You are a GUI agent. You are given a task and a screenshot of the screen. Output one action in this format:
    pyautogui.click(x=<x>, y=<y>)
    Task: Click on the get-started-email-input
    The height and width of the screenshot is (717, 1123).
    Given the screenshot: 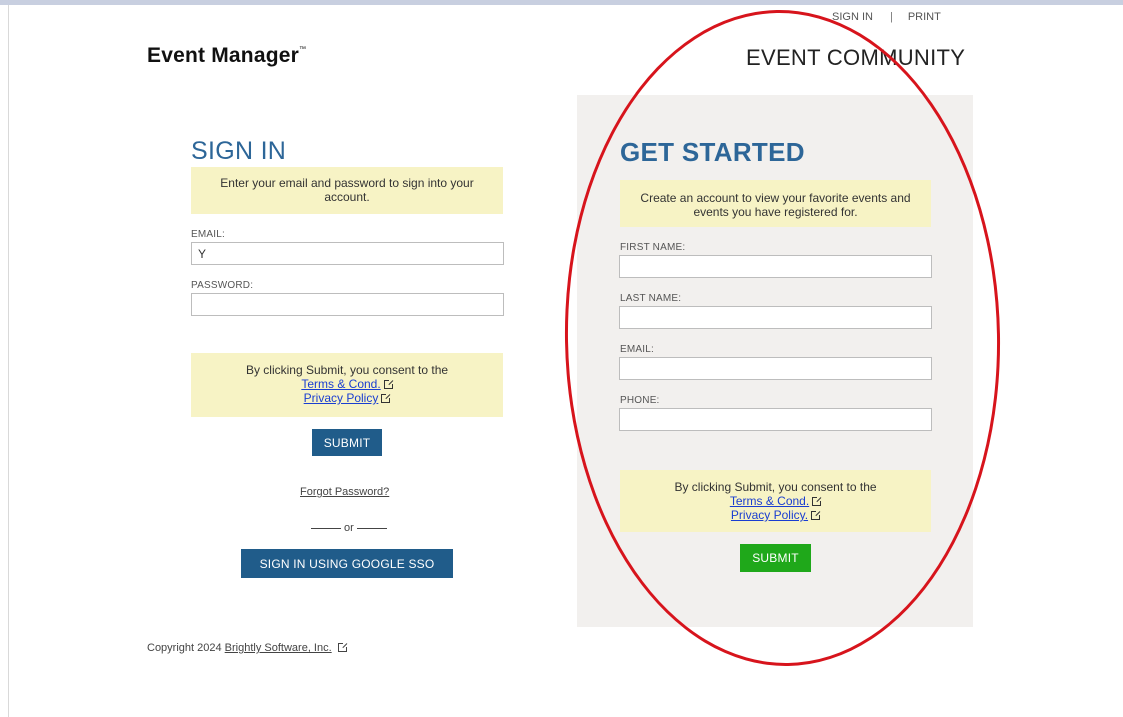 What is the action you would take?
    pyautogui.click(x=775, y=368)
    